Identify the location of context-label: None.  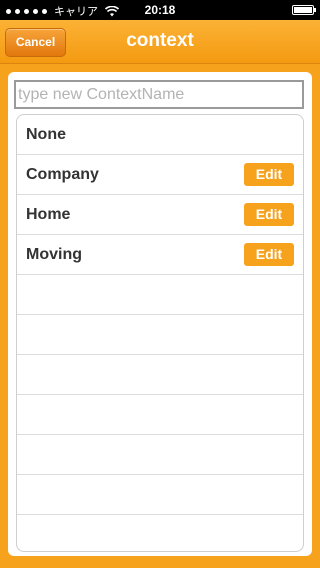
(46, 134).